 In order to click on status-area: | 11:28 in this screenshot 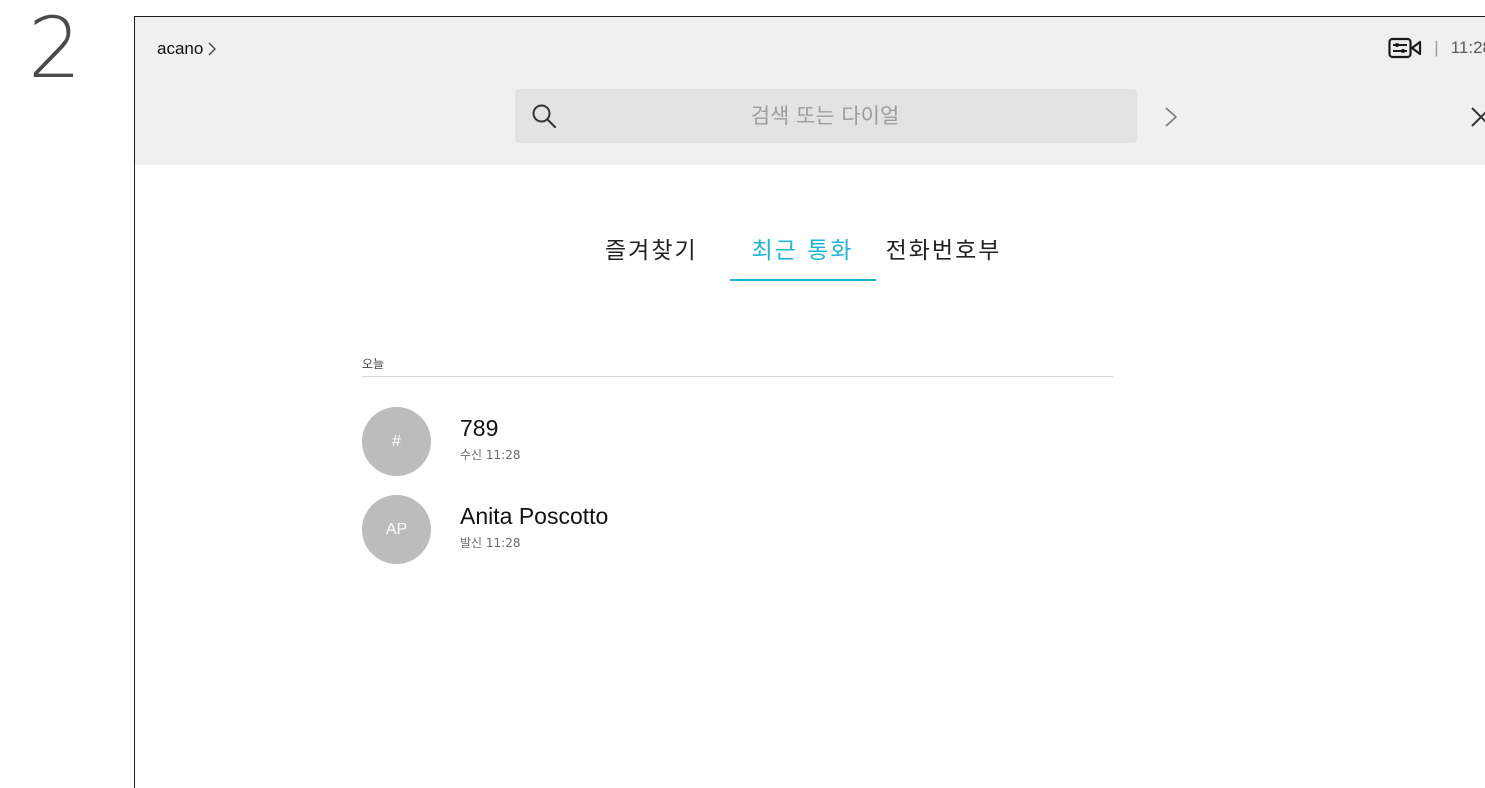, I will do `click(1436, 48)`.